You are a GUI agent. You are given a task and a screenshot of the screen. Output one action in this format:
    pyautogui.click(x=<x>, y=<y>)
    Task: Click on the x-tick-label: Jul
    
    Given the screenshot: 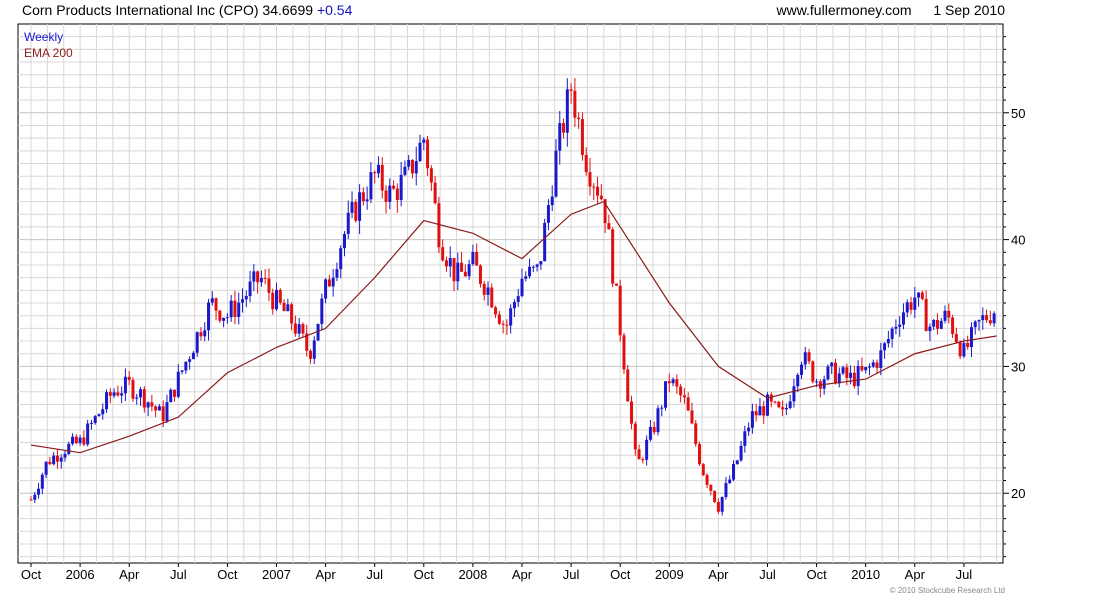 What is the action you would take?
    pyautogui.click(x=571, y=574)
    